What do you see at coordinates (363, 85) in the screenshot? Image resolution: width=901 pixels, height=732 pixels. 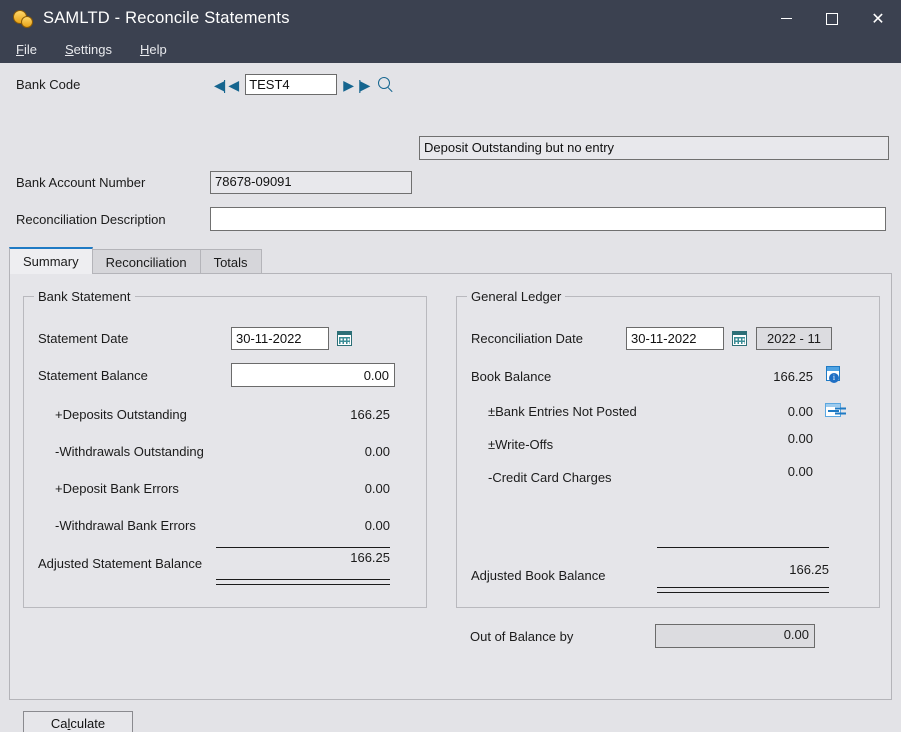 I see `nav-last-button: |▶` at bounding box center [363, 85].